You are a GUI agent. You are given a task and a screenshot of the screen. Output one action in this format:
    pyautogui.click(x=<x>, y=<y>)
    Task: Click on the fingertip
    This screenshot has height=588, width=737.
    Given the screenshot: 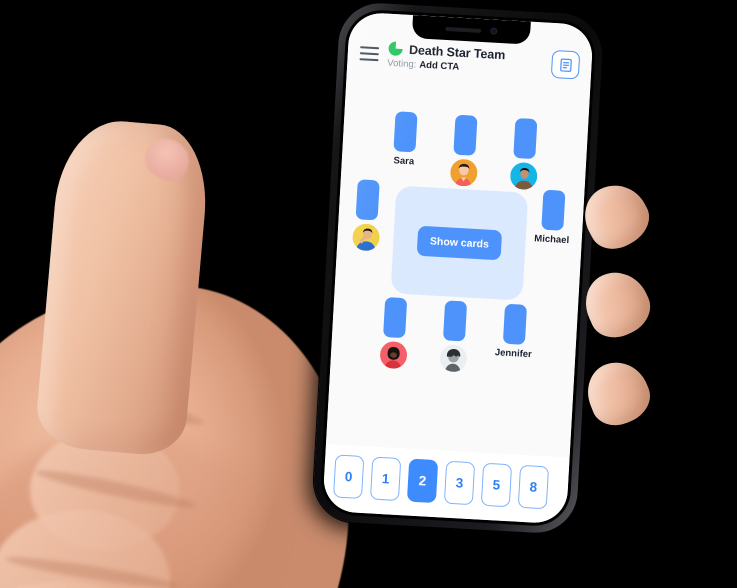 What is the action you would take?
    pyautogui.click(x=618, y=393)
    